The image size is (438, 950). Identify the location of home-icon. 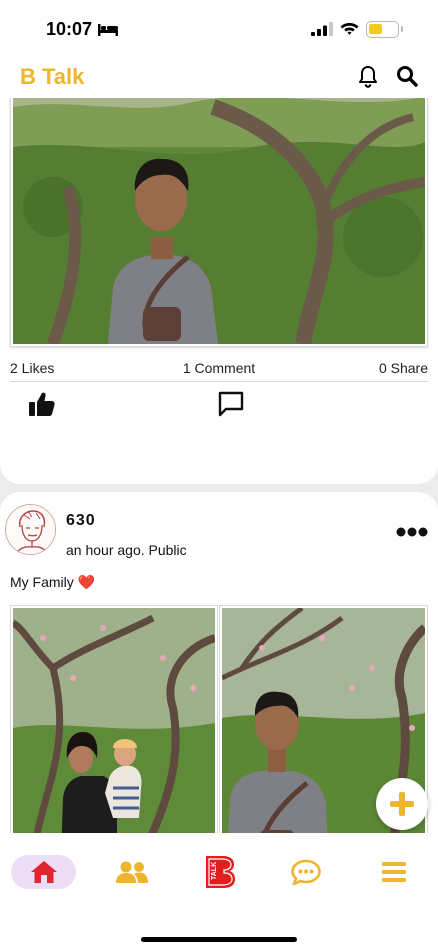
(43, 872).